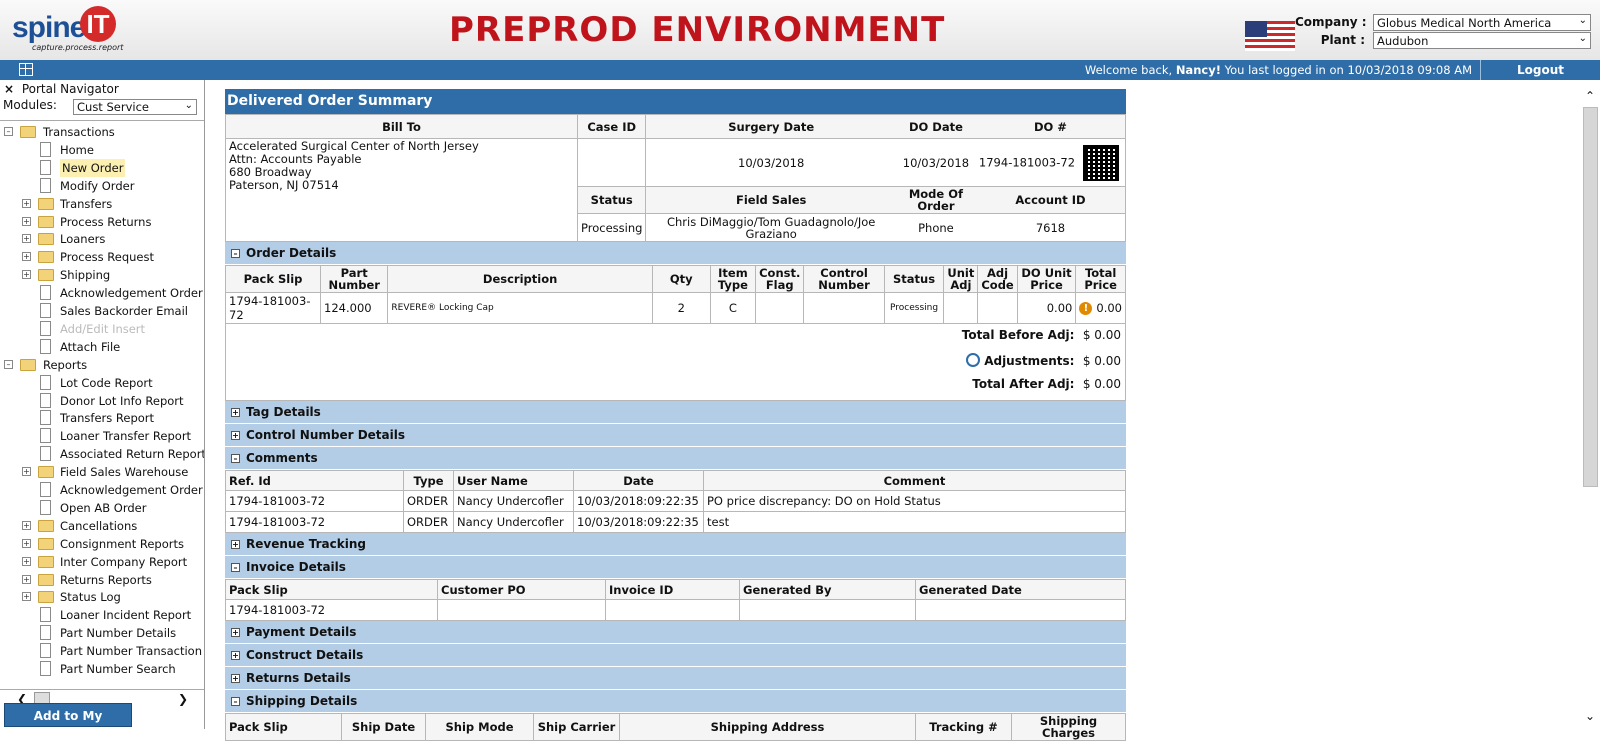 The image size is (1600, 752). I want to click on sidebar-item-add-edit-insert: Add/Edit Insert, so click(102, 329).